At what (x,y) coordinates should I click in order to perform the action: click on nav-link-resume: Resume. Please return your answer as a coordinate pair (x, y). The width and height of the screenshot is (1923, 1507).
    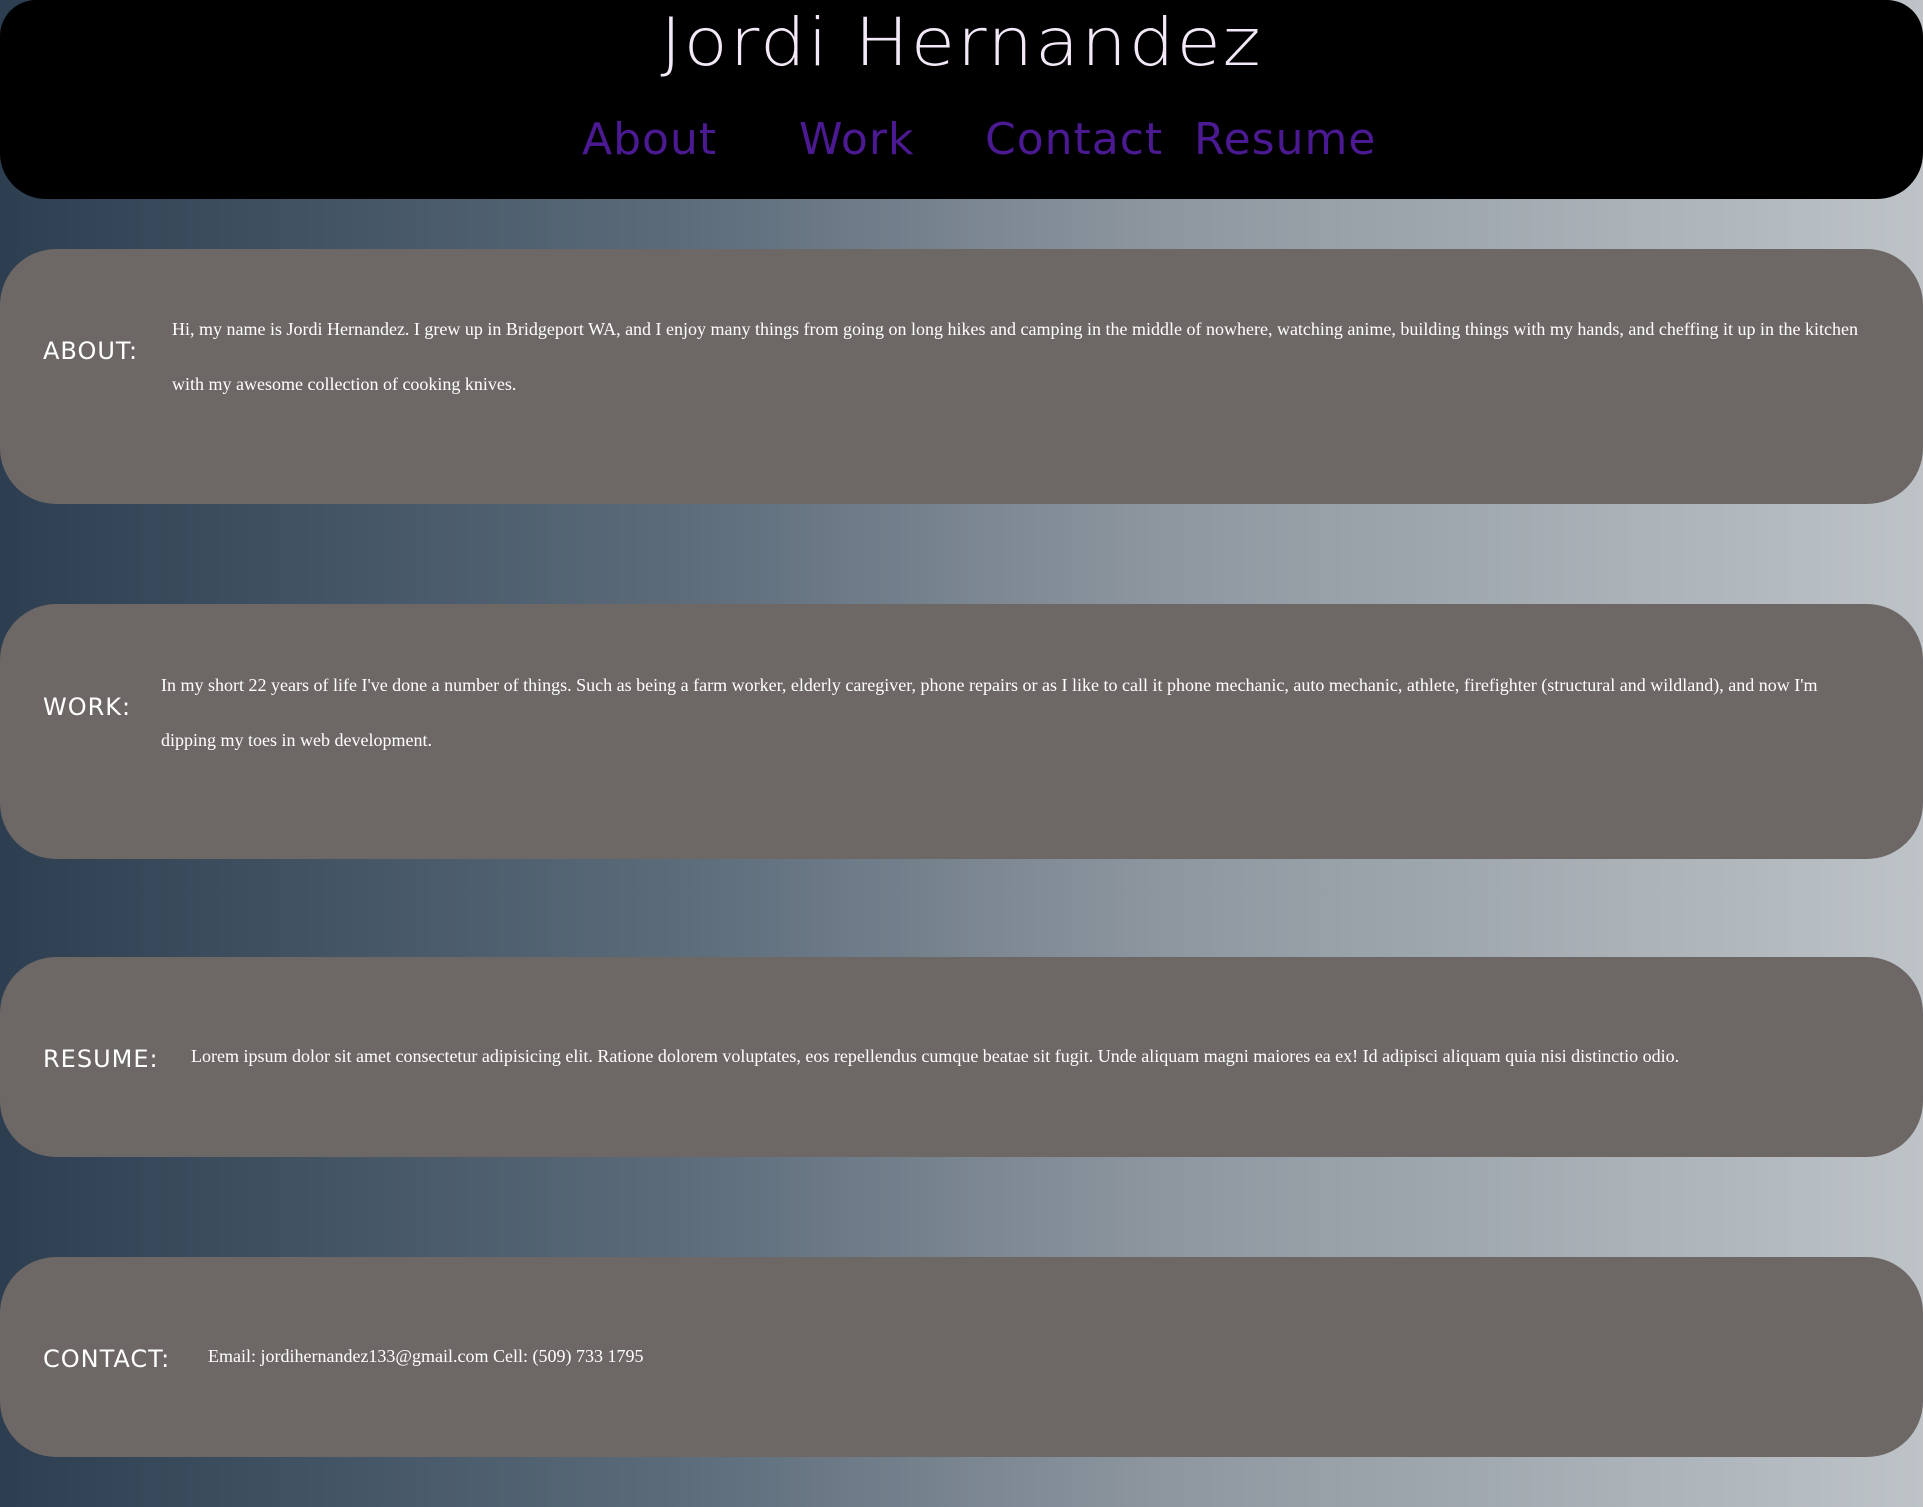
    Looking at the image, I should click on (1285, 140).